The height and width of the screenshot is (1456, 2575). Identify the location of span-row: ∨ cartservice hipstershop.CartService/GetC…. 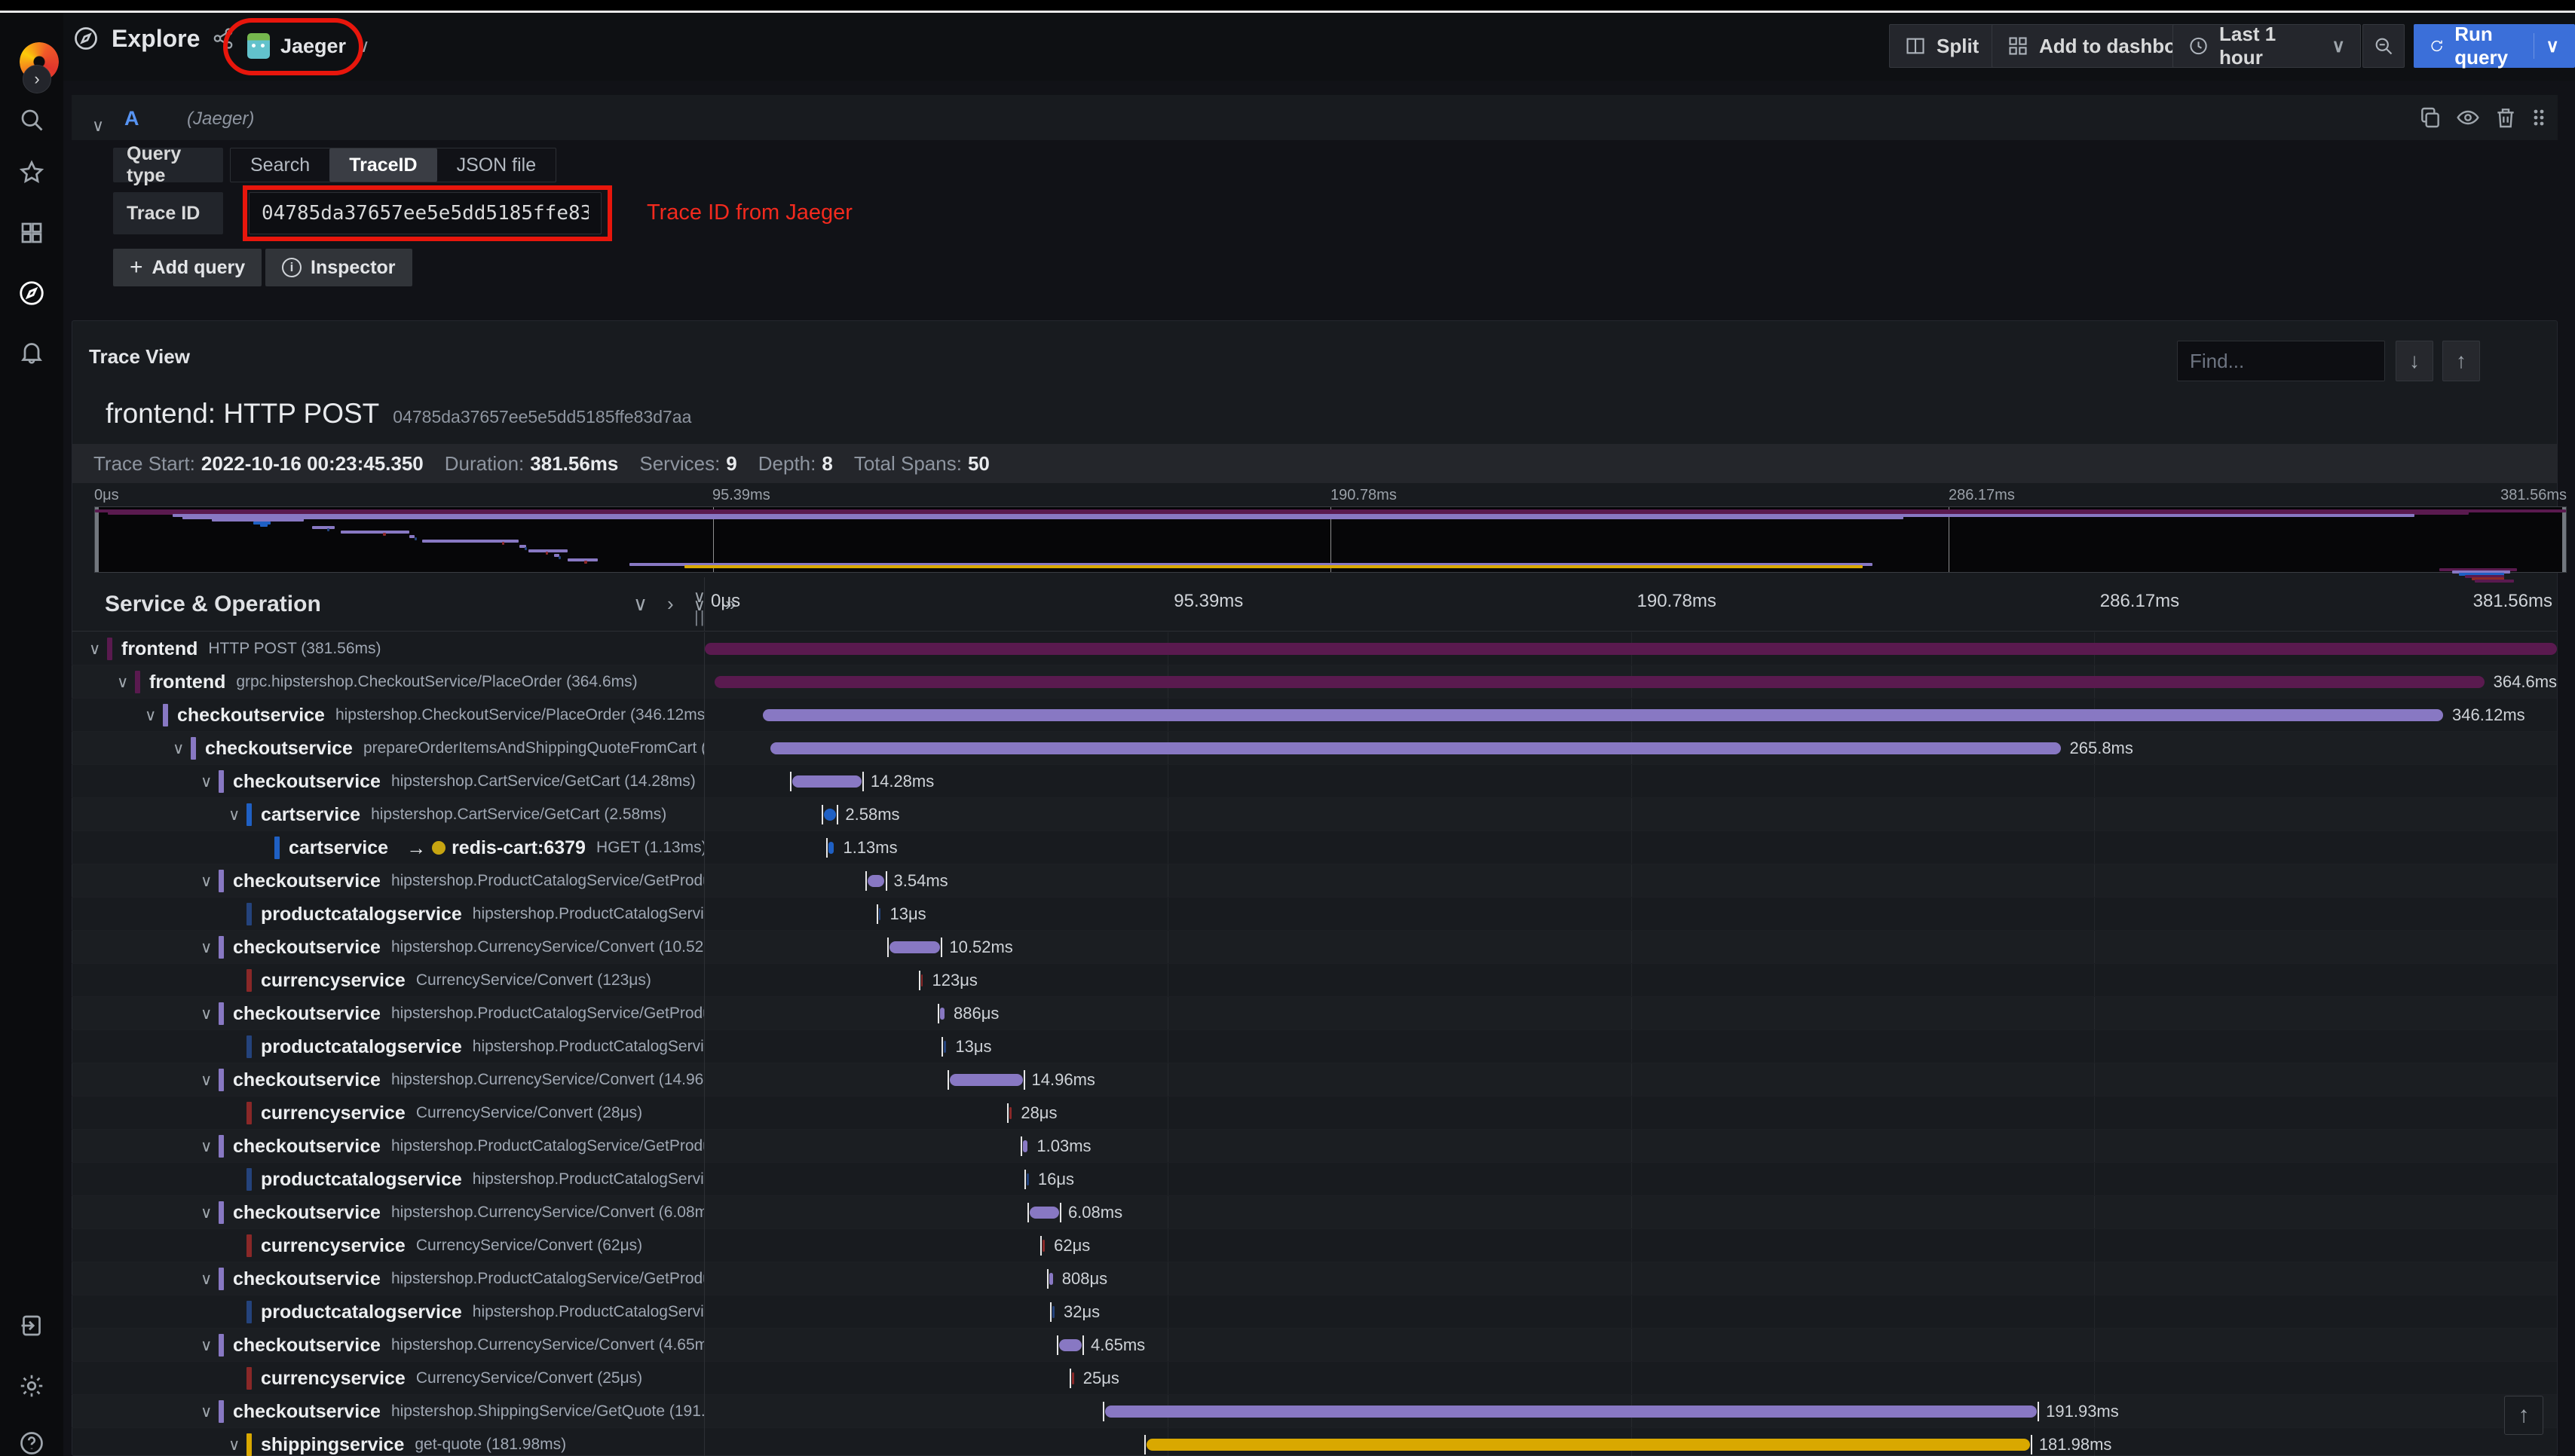
(1314, 814).